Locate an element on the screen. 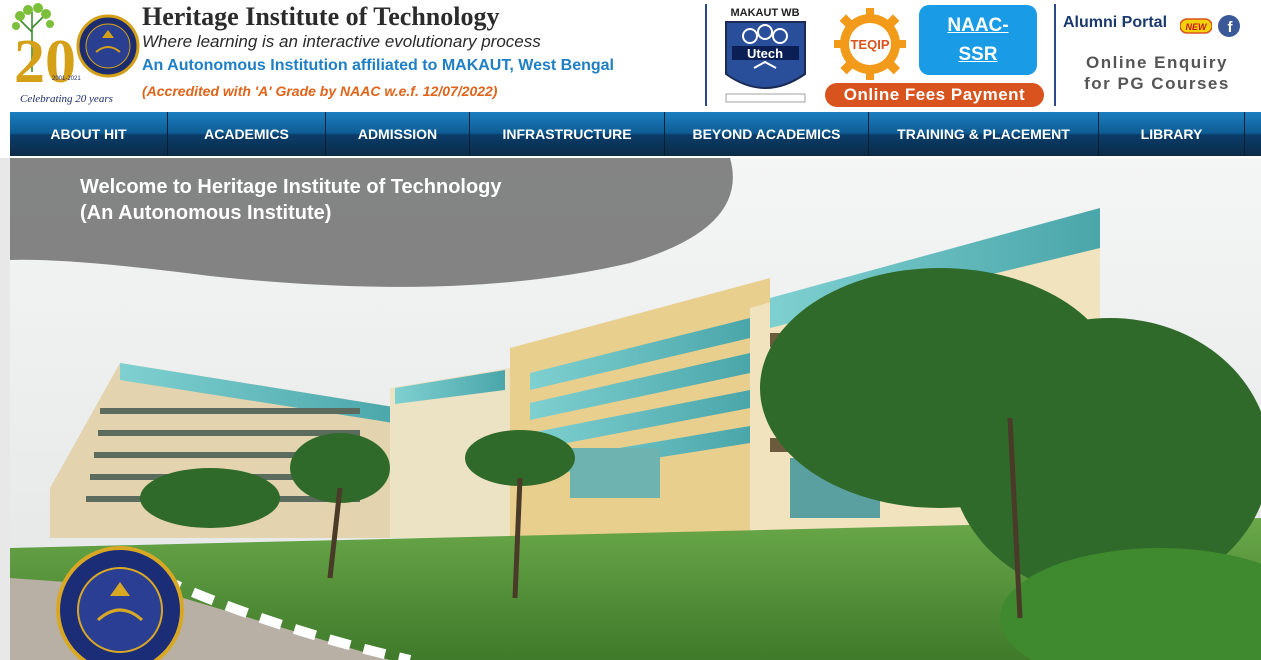 This screenshot has width=1261, height=660. hit-seal-logo is located at coordinates (120, 603).